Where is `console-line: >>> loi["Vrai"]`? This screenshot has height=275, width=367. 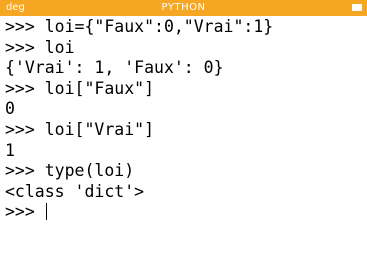
console-line: >>> loi["Vrai"] is located at coordinates (80, 129).